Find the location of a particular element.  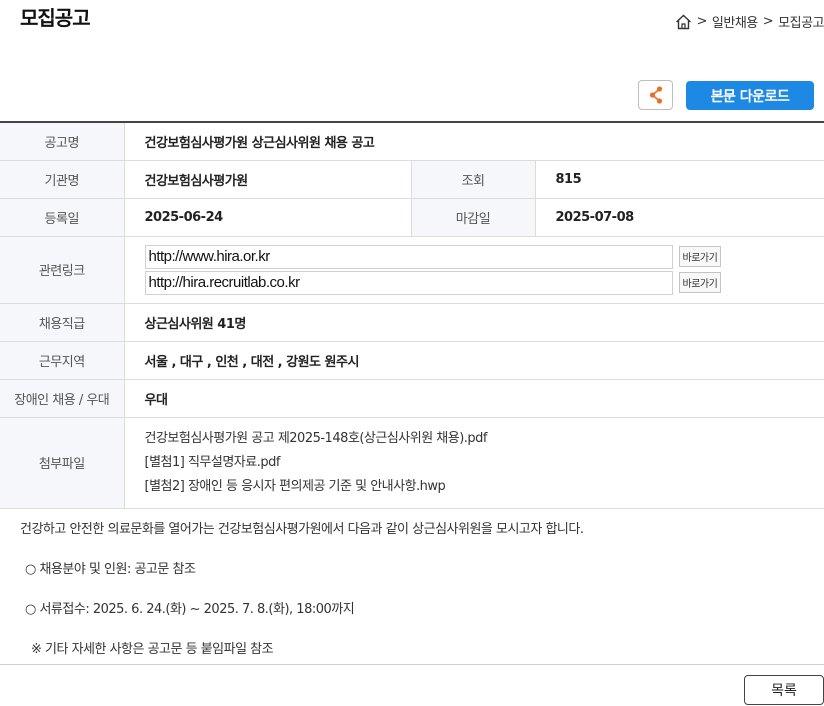

share-icon is located at coordinates (655, 95).